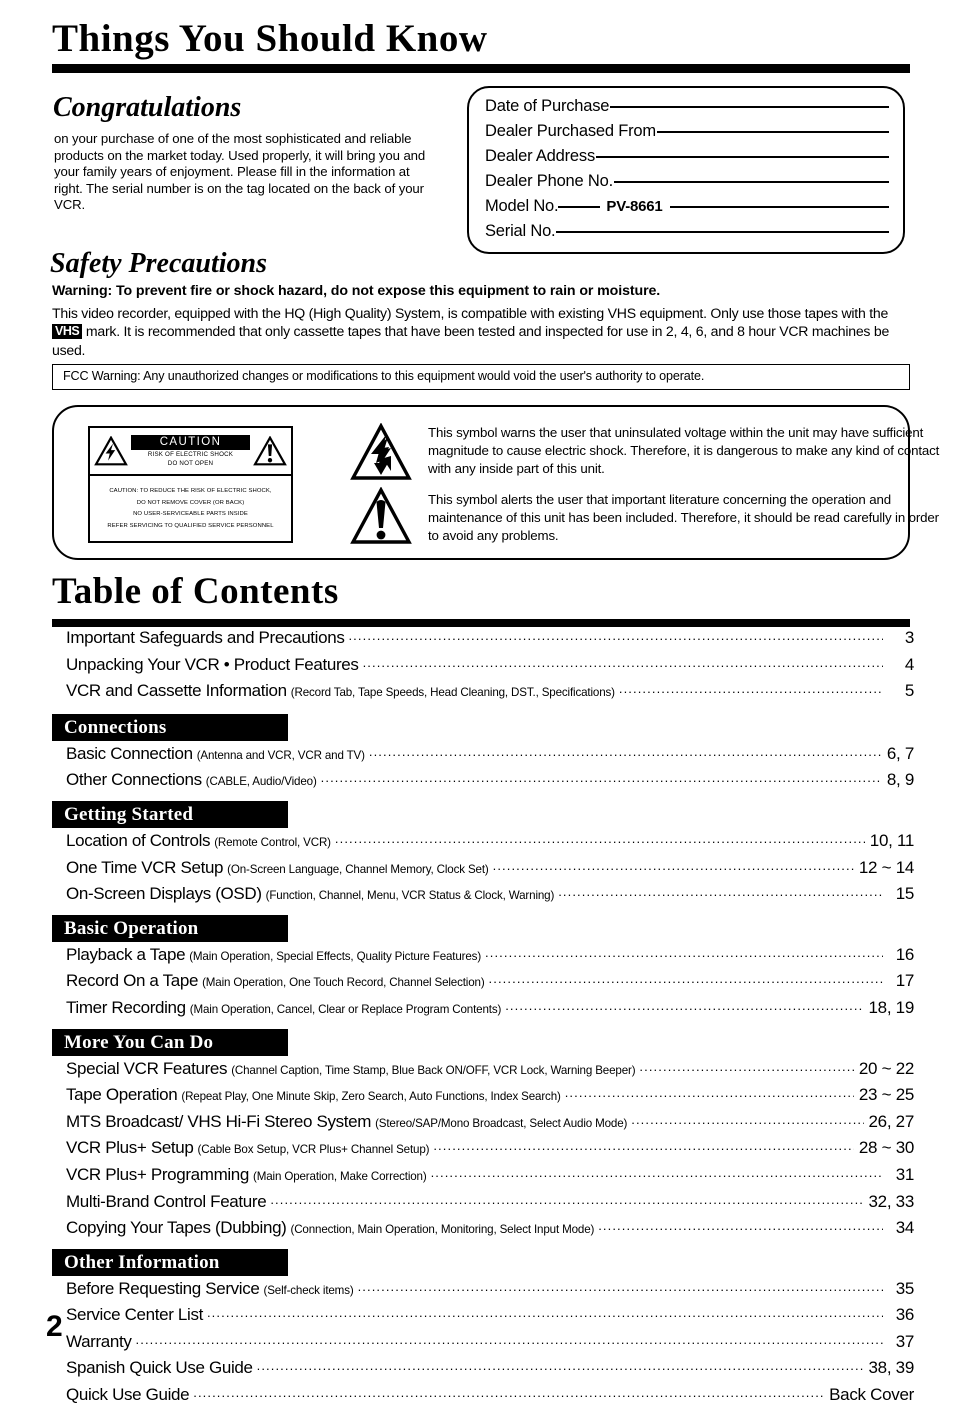 The width and height of the screenshot is (954, 1412). I want to click on toc-entry-page: Back Cover, so click(871, 1395).